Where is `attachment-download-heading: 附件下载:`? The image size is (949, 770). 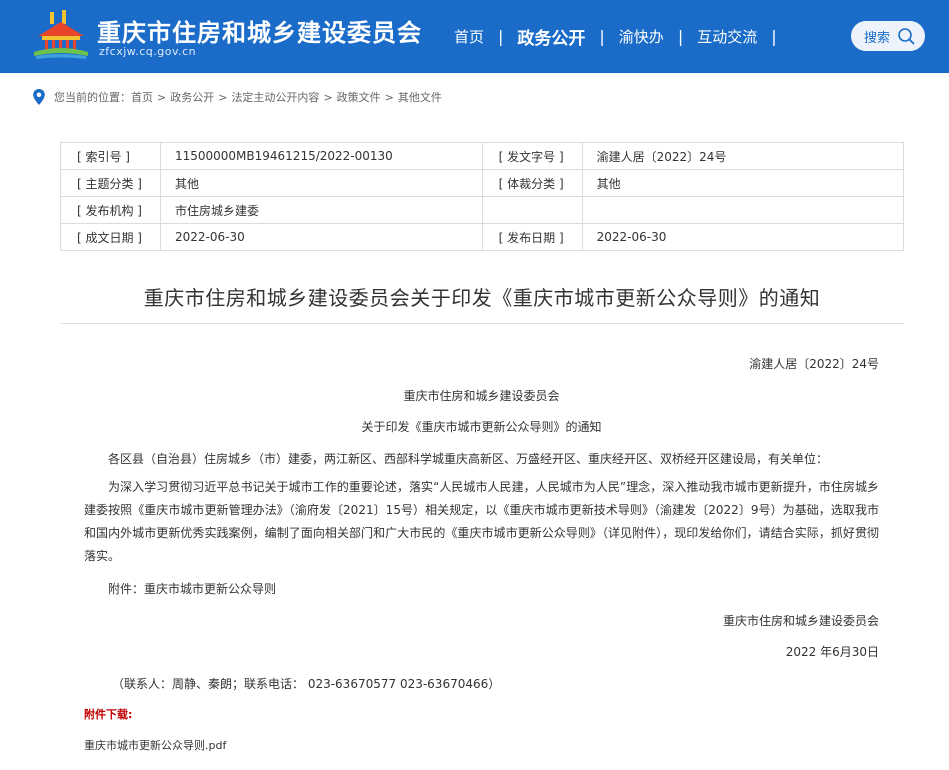 attachment-download-heading: 附件下载: is located at coordinates (108, 714).